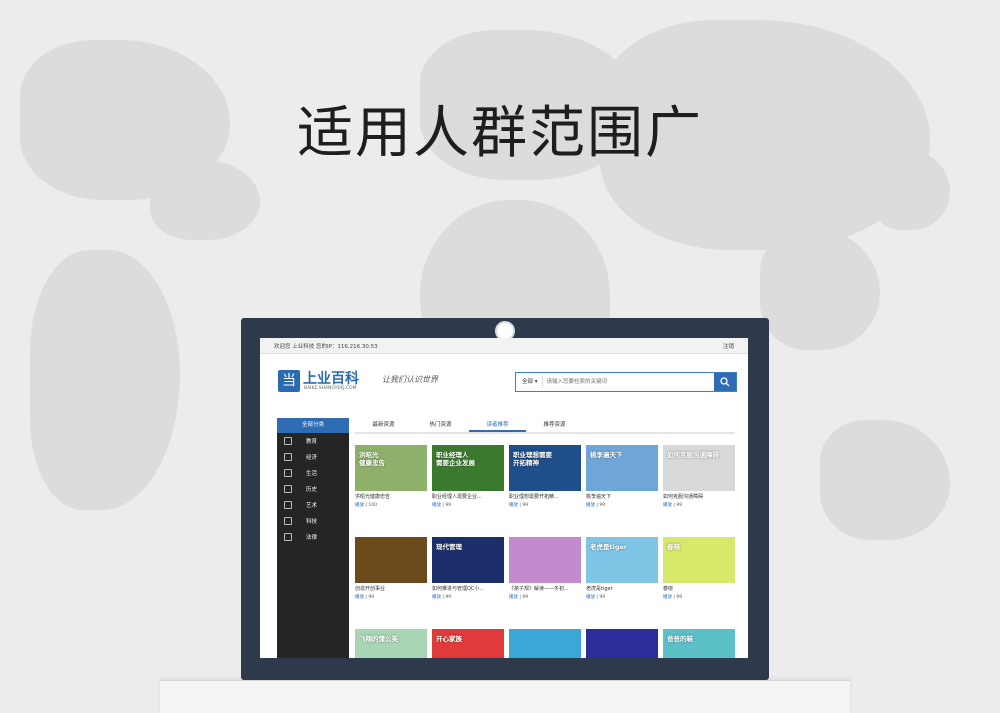 The height and width of the screenshot is (713, 1000). I want to click on logo-title: 上业百科, so click(331, 378).